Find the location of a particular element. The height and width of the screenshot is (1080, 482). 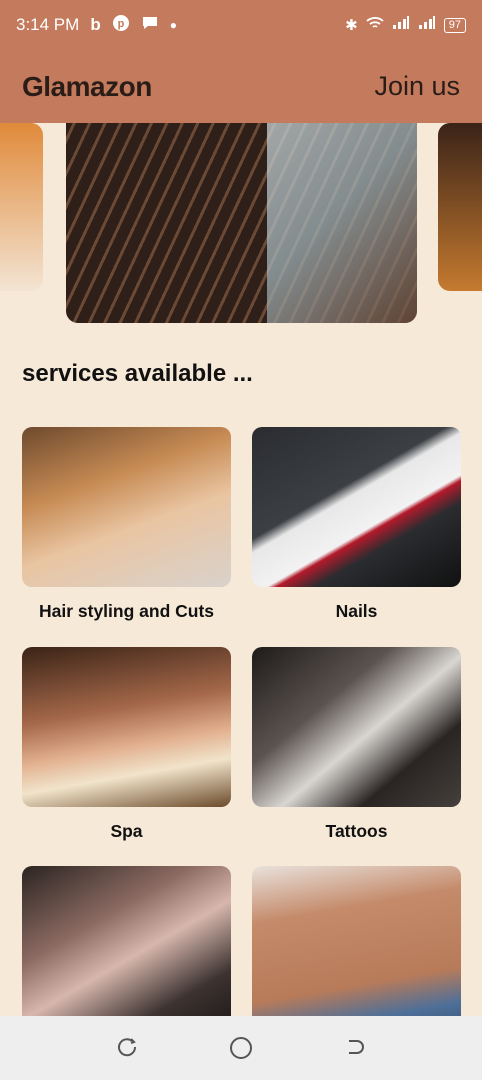

service-card-makeup is located at coordinates (126, 946).